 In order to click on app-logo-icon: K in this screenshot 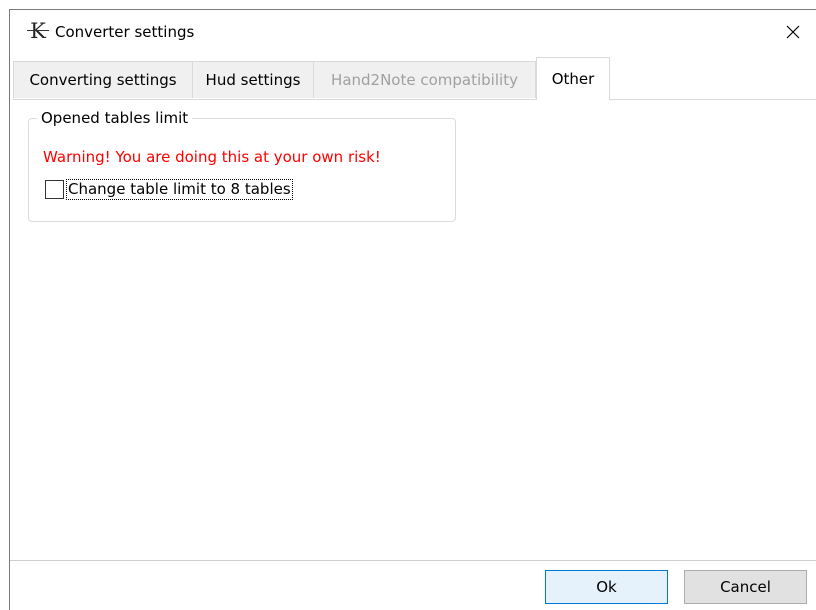, I will do `click(38, 31)`.